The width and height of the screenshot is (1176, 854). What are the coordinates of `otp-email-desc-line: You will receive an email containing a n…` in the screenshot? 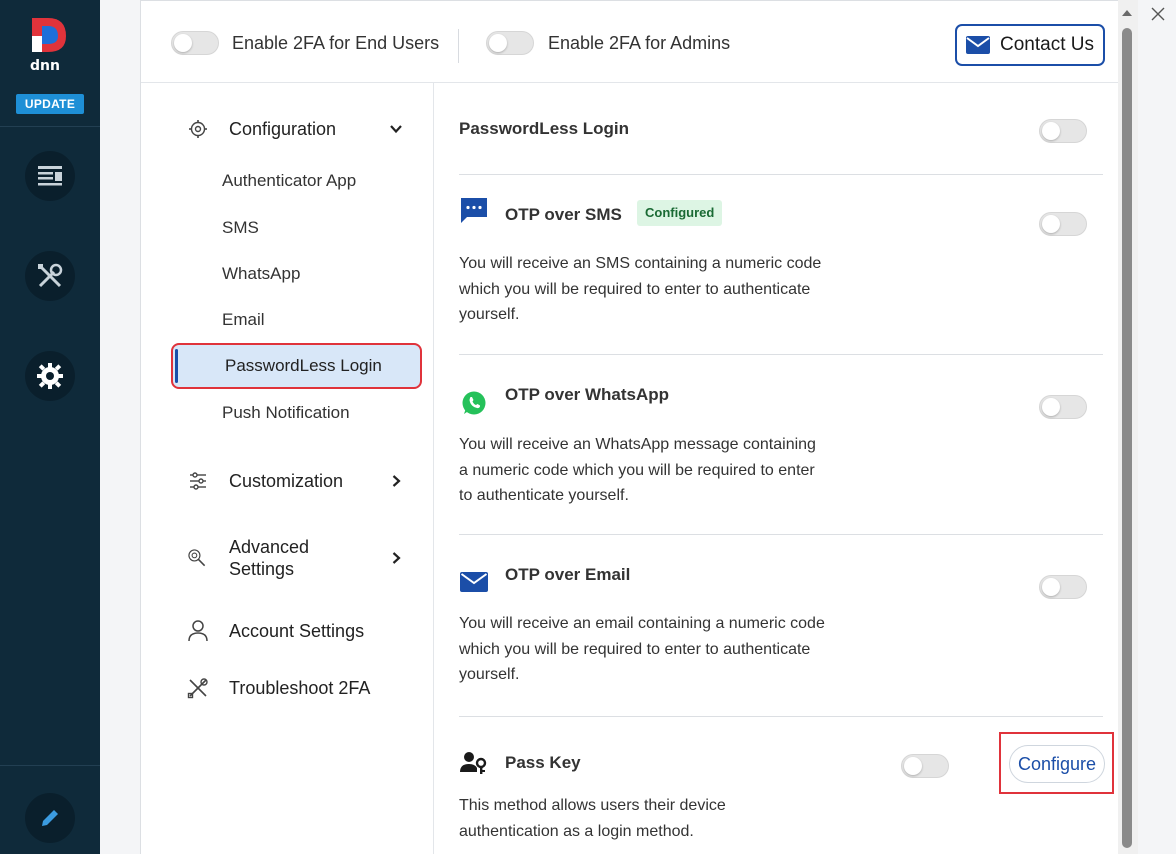 It's located at (642, 623).